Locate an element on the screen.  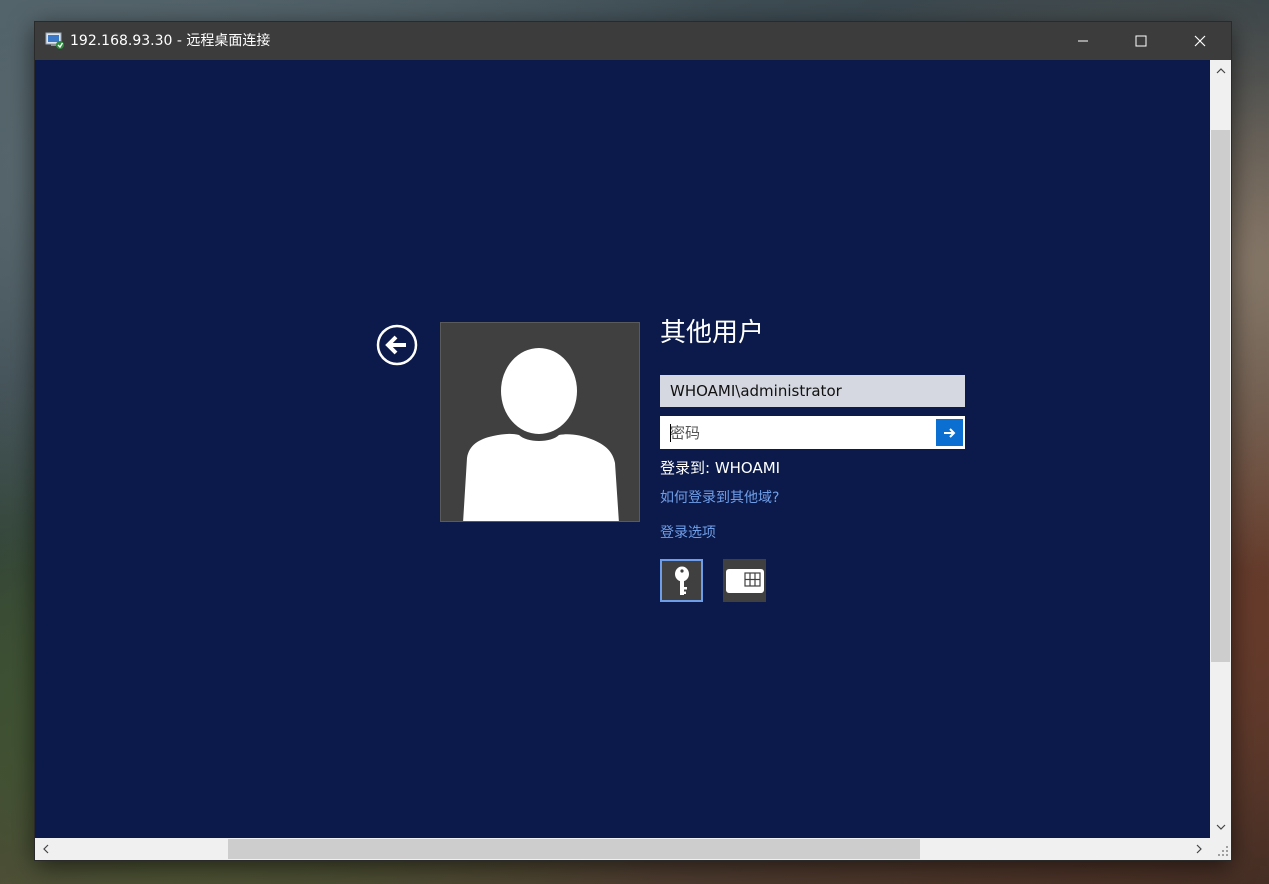
horizontal-scroll-thumb is located at coordinates (574, 849).